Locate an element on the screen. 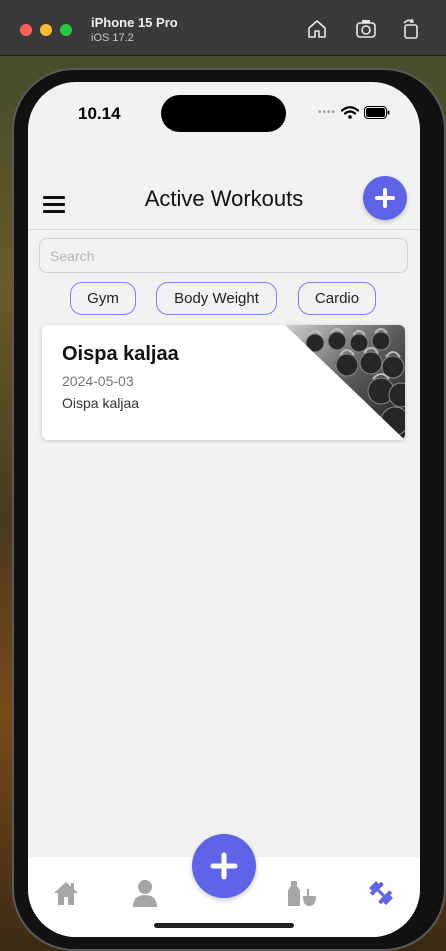 The width and height of the screenshot is (446, 951). zoom-window-button is located at coordinates (66, 30).